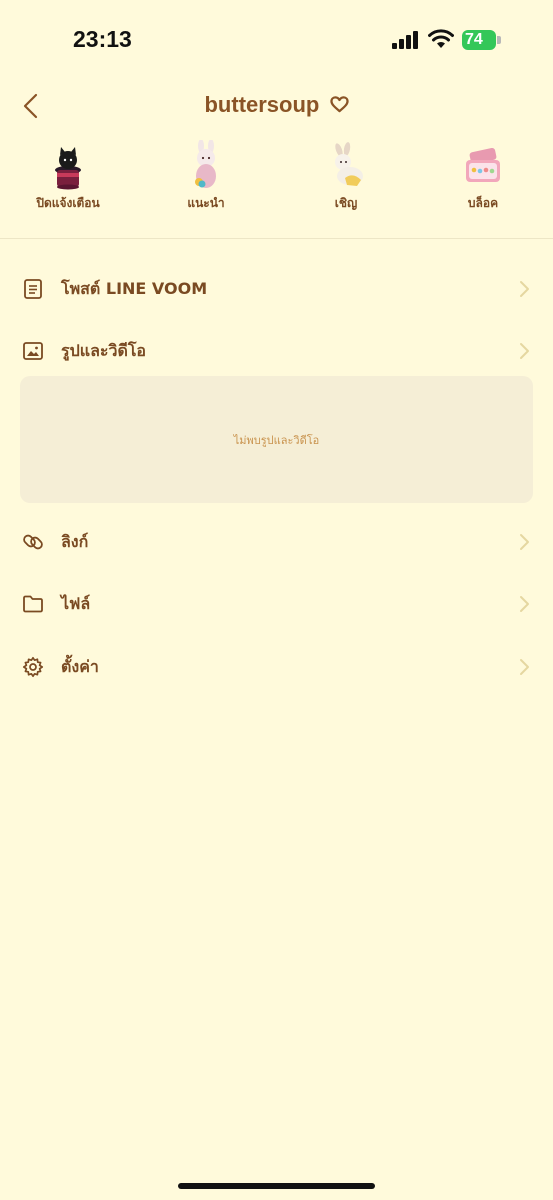  What do you see at coordinates (206, 203) in the screenshot?
I see `recommend-label: แนะนำ` at bounding box center [206, 203].